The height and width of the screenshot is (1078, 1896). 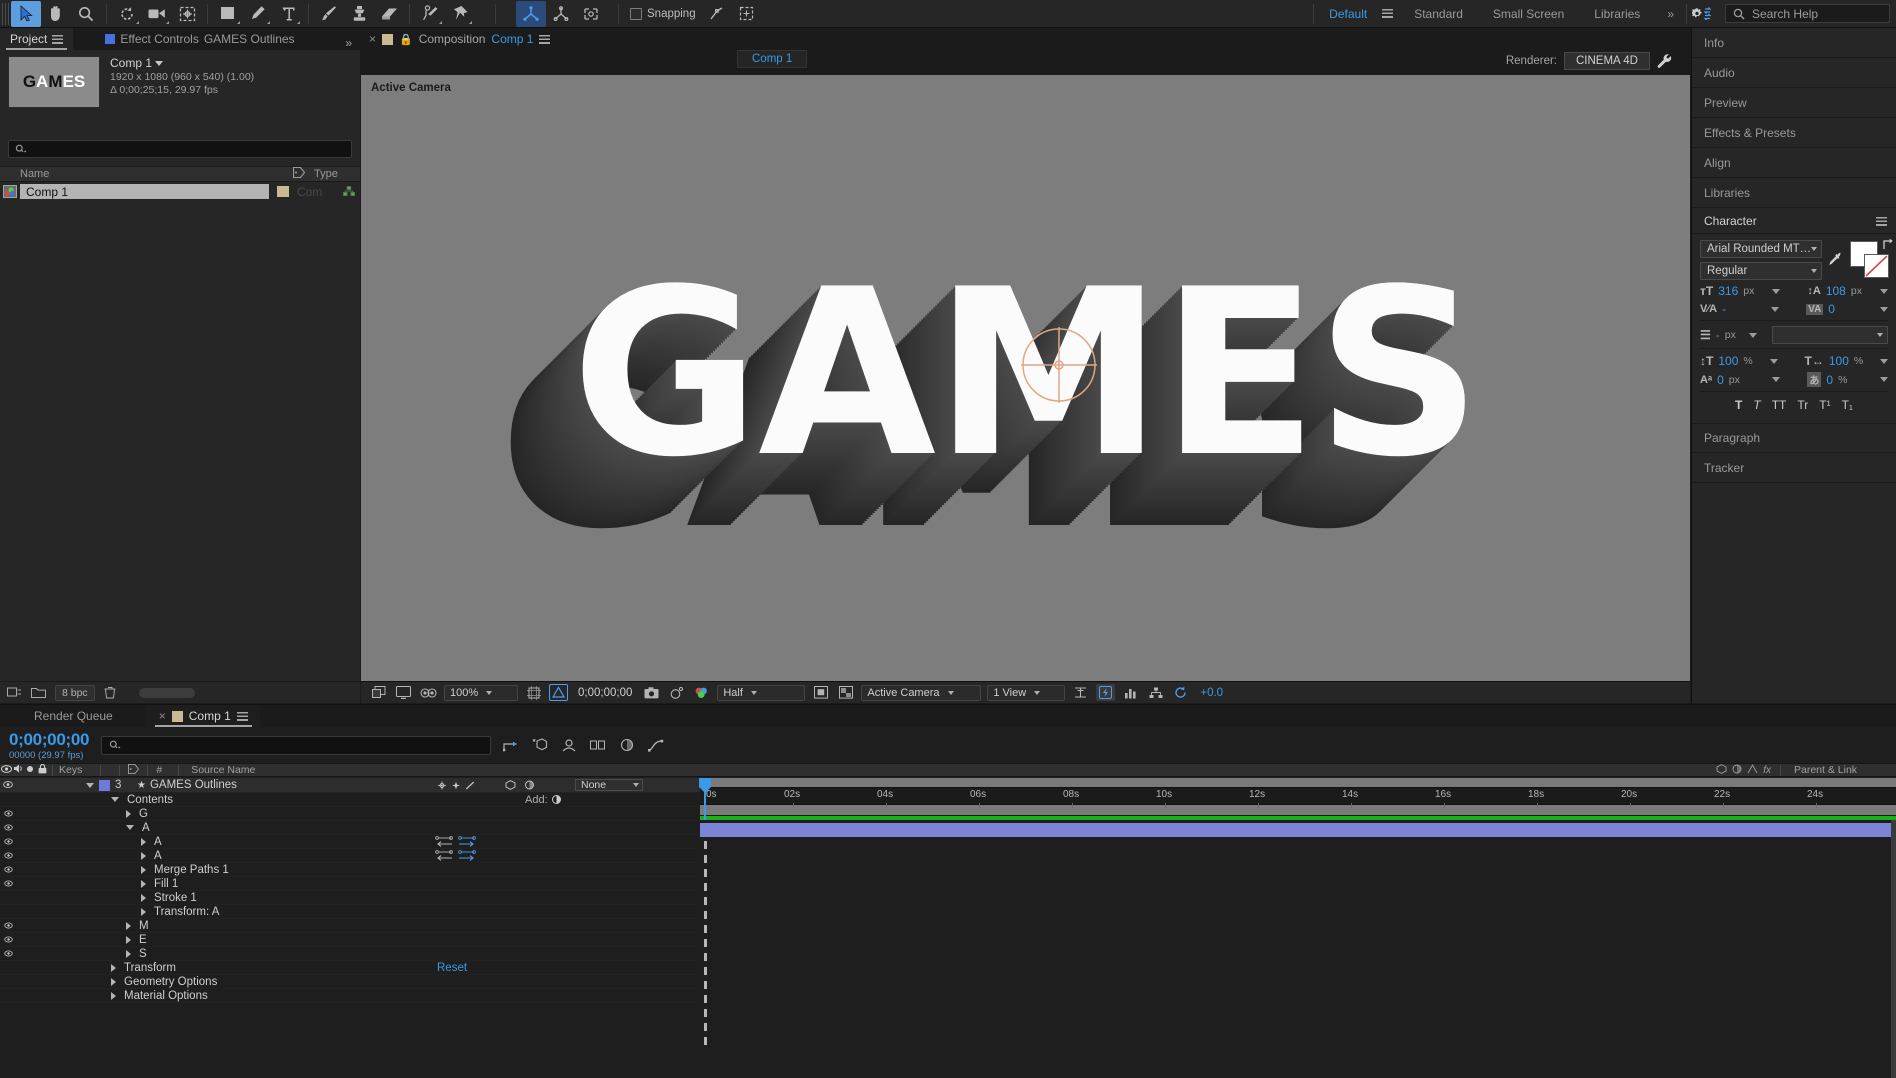 I want to click on subscript-button: T₁, so click(x=1847, y=405).